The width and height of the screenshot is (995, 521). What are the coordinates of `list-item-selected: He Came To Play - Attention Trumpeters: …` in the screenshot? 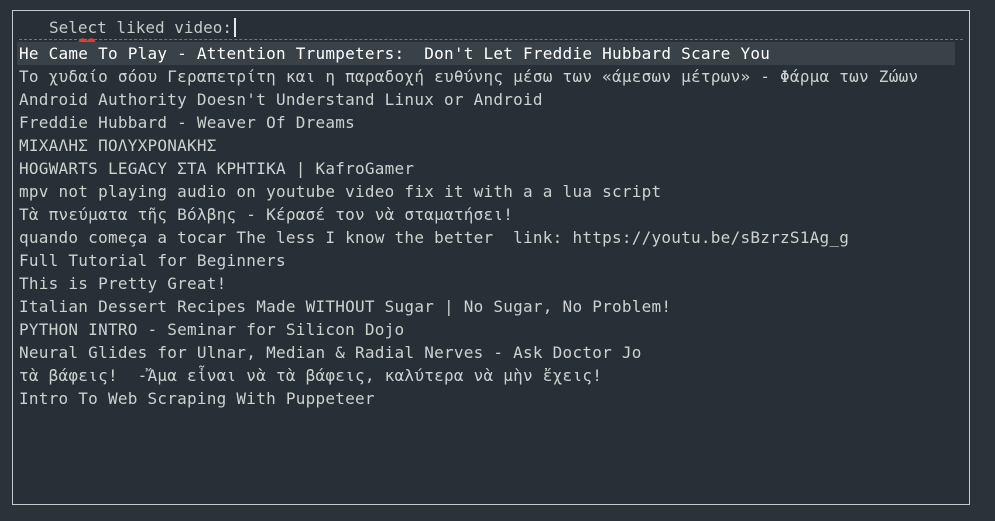 It's located at (486, 53).